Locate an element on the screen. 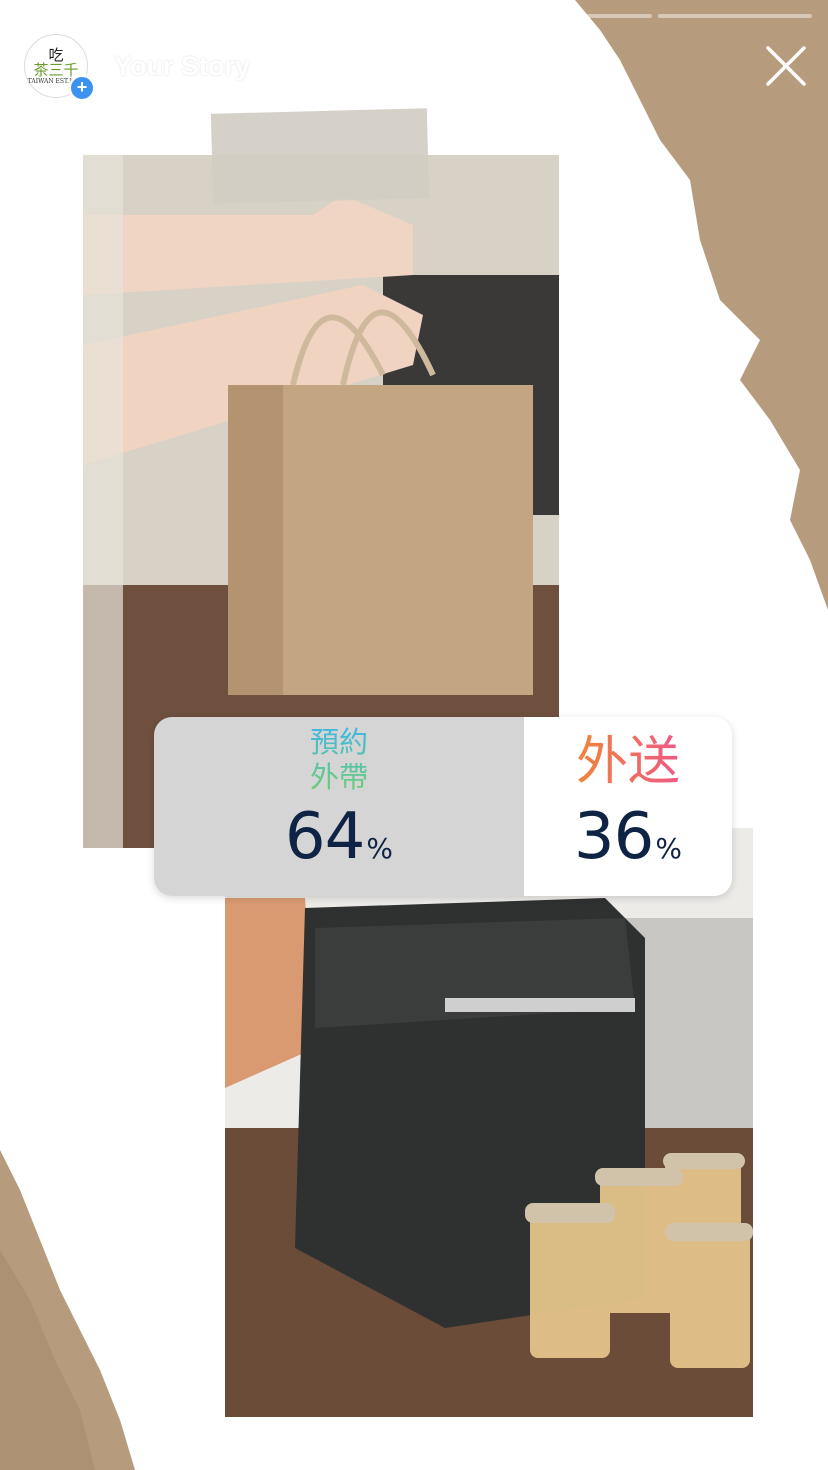  poll-sticker: 預約 外帶 64 % 外送 36 % is located at coordinates (443, 806).